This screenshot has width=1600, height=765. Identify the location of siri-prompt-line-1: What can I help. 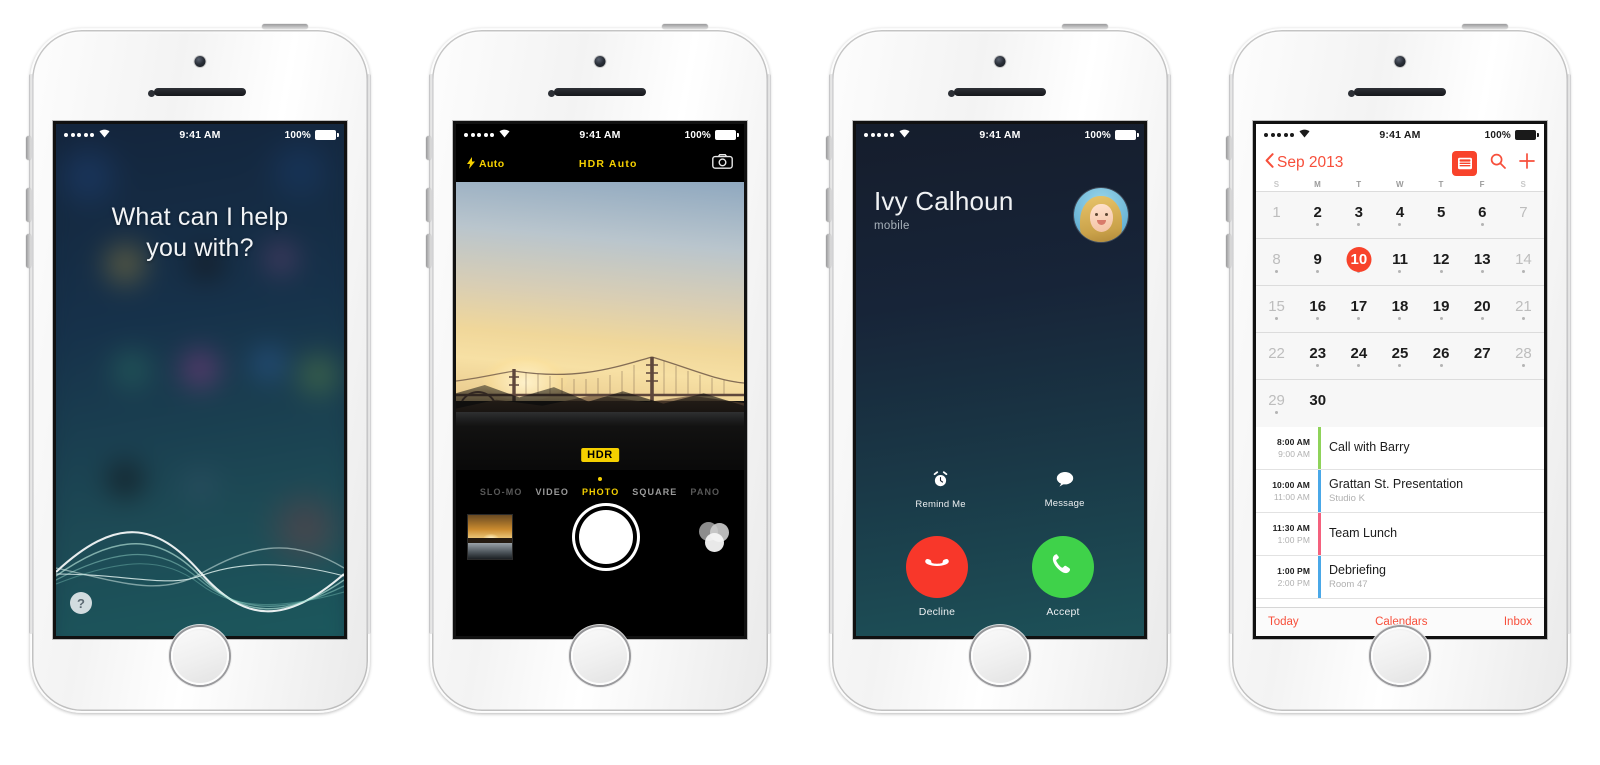
(200, 217).